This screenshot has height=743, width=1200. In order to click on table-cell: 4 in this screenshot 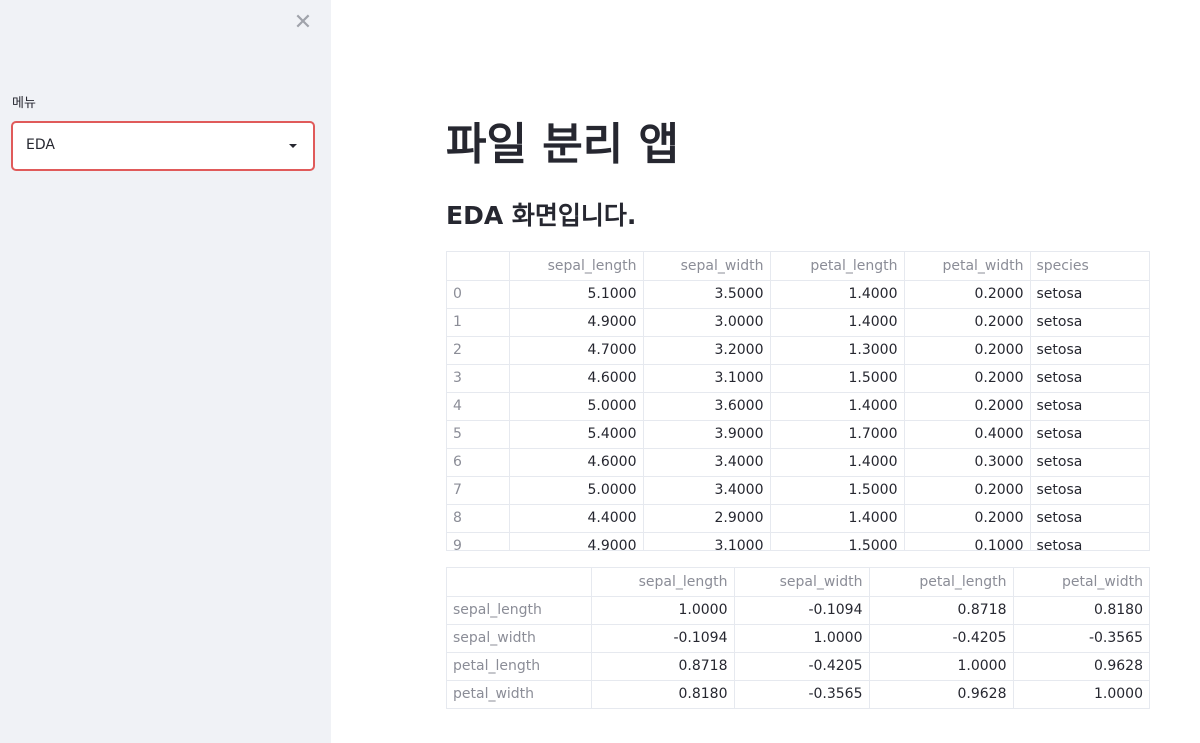, I will do `click(478, 406)`.